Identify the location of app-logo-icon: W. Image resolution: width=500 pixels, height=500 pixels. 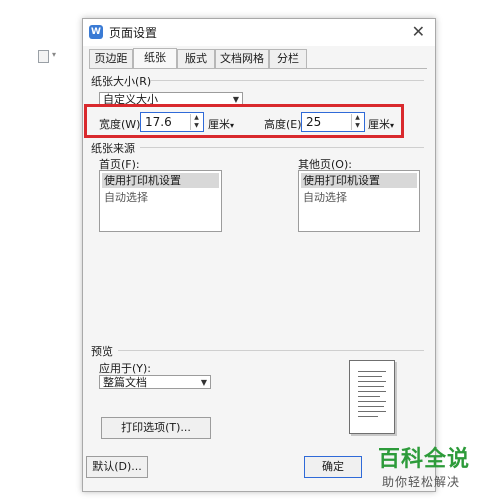
(96, 32).